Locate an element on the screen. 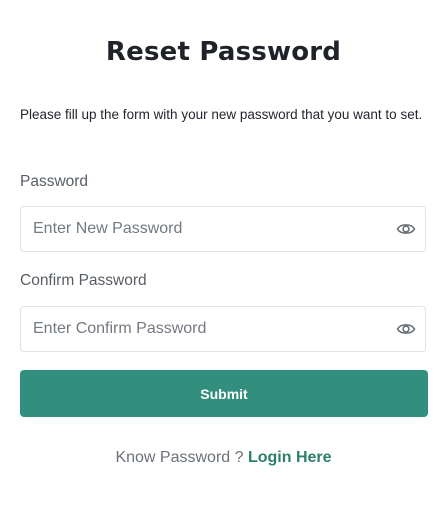  password-label: Password is located at coordinates (54, 181).